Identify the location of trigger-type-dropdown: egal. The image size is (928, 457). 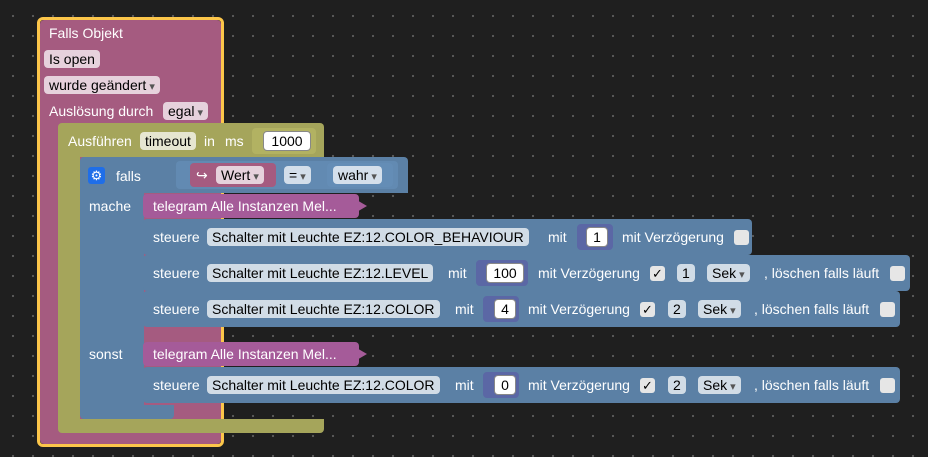
(186, 111).